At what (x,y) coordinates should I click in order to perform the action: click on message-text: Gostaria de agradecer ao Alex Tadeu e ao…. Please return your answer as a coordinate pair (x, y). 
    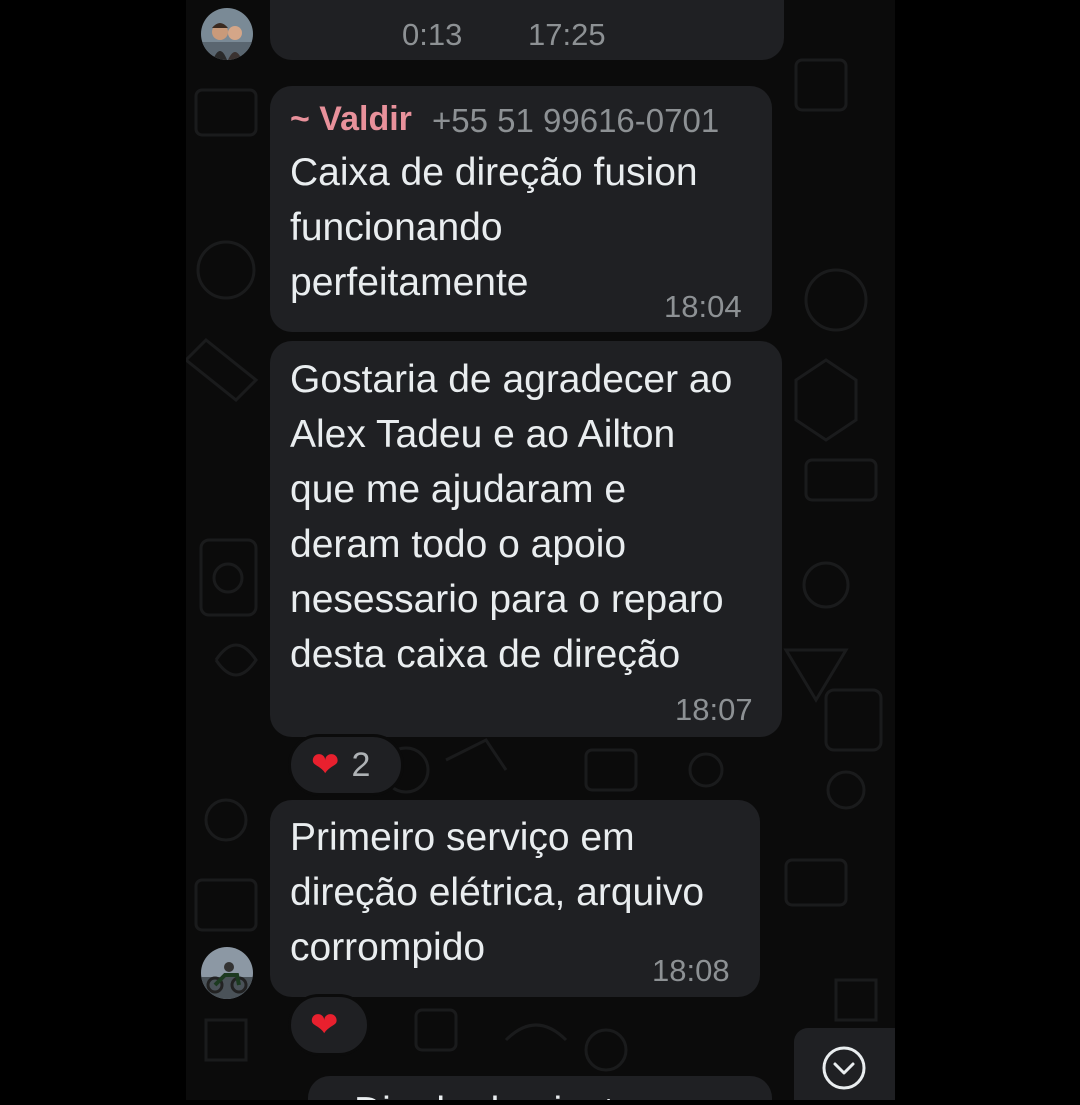
    Looking at the image, I should click on (511, 517).